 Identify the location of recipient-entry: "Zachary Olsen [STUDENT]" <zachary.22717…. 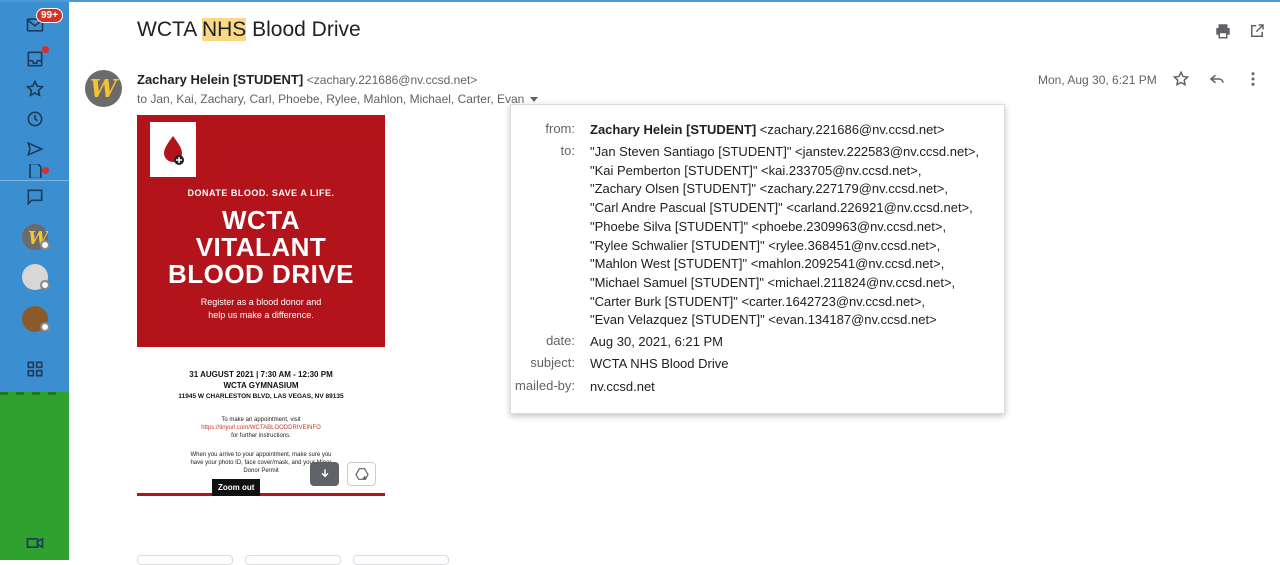
(769, 189).